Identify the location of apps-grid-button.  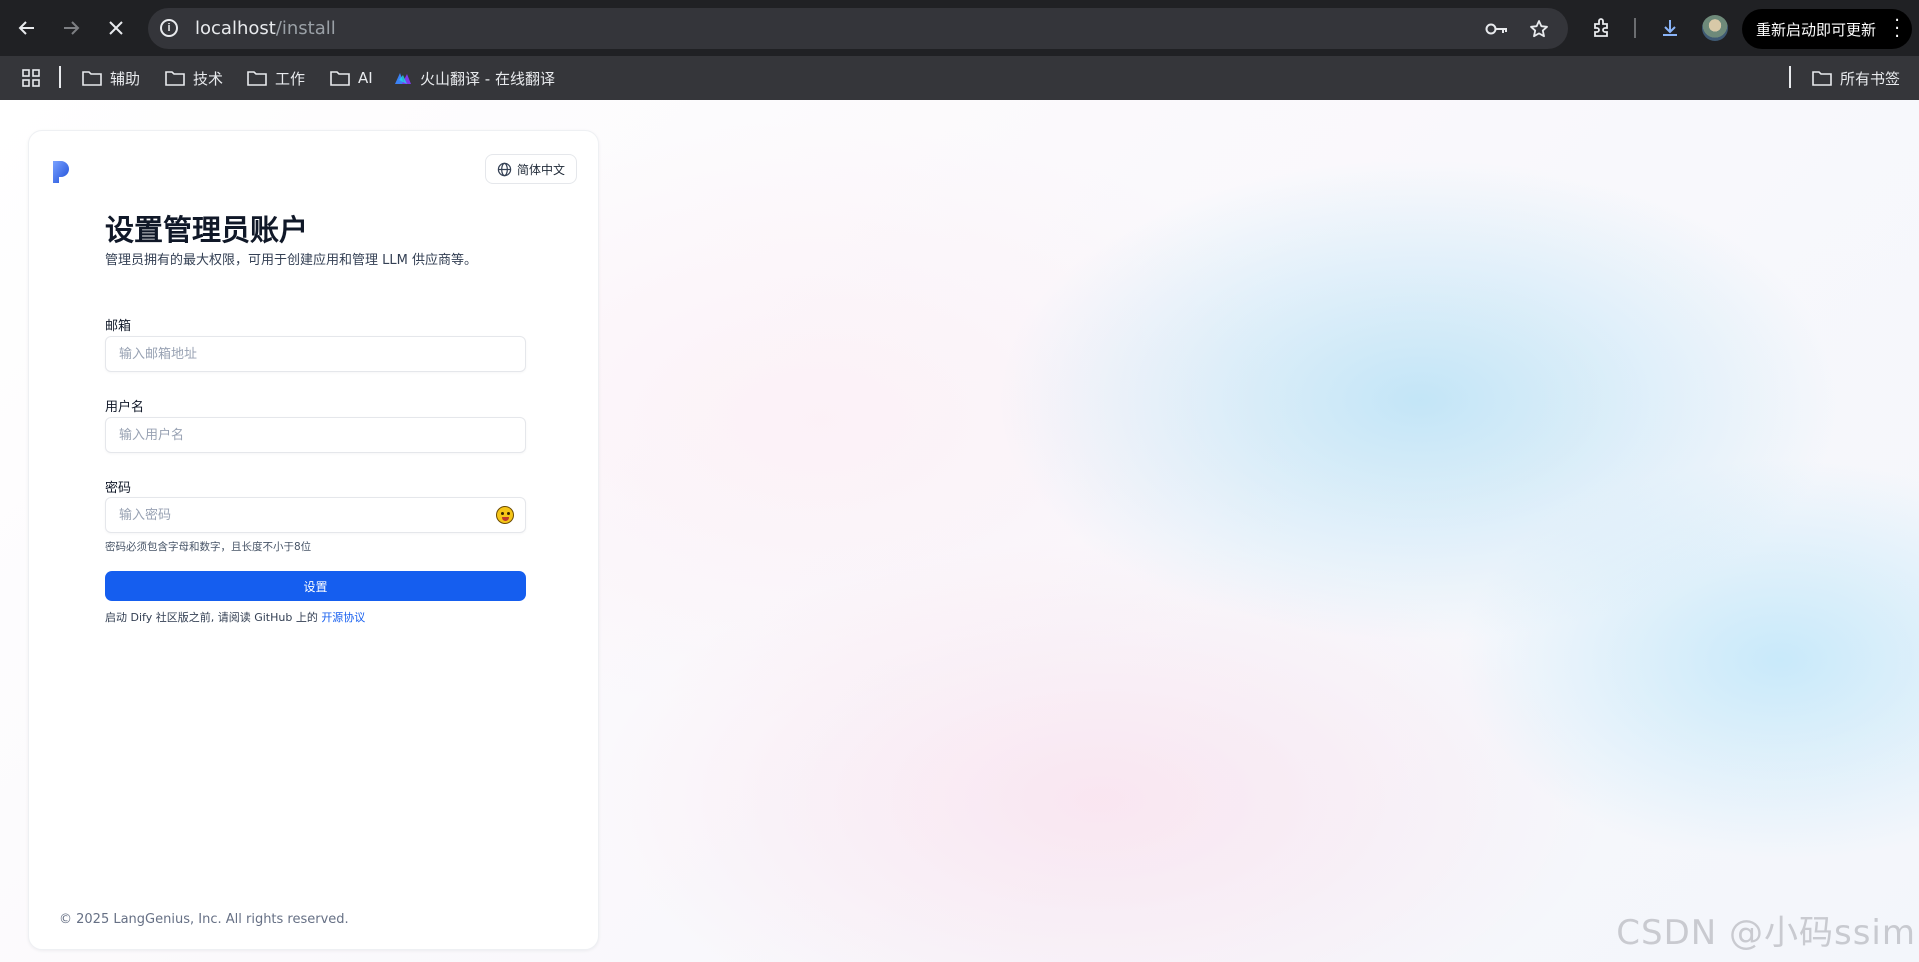
(35, 78).